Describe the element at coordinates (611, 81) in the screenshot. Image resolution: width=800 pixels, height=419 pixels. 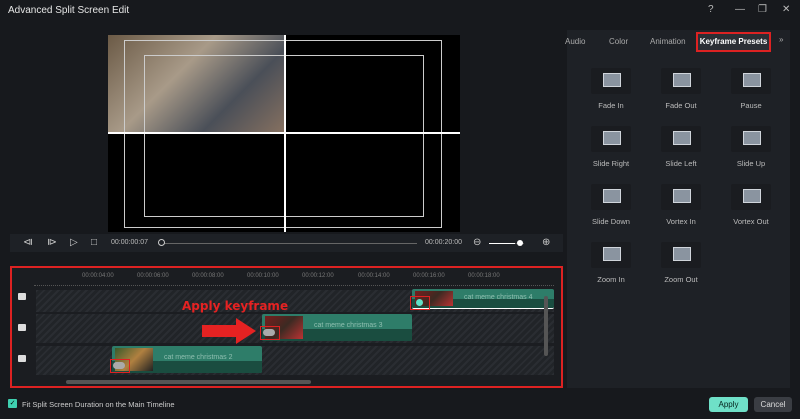
I see `fade-in-icon` at that location.